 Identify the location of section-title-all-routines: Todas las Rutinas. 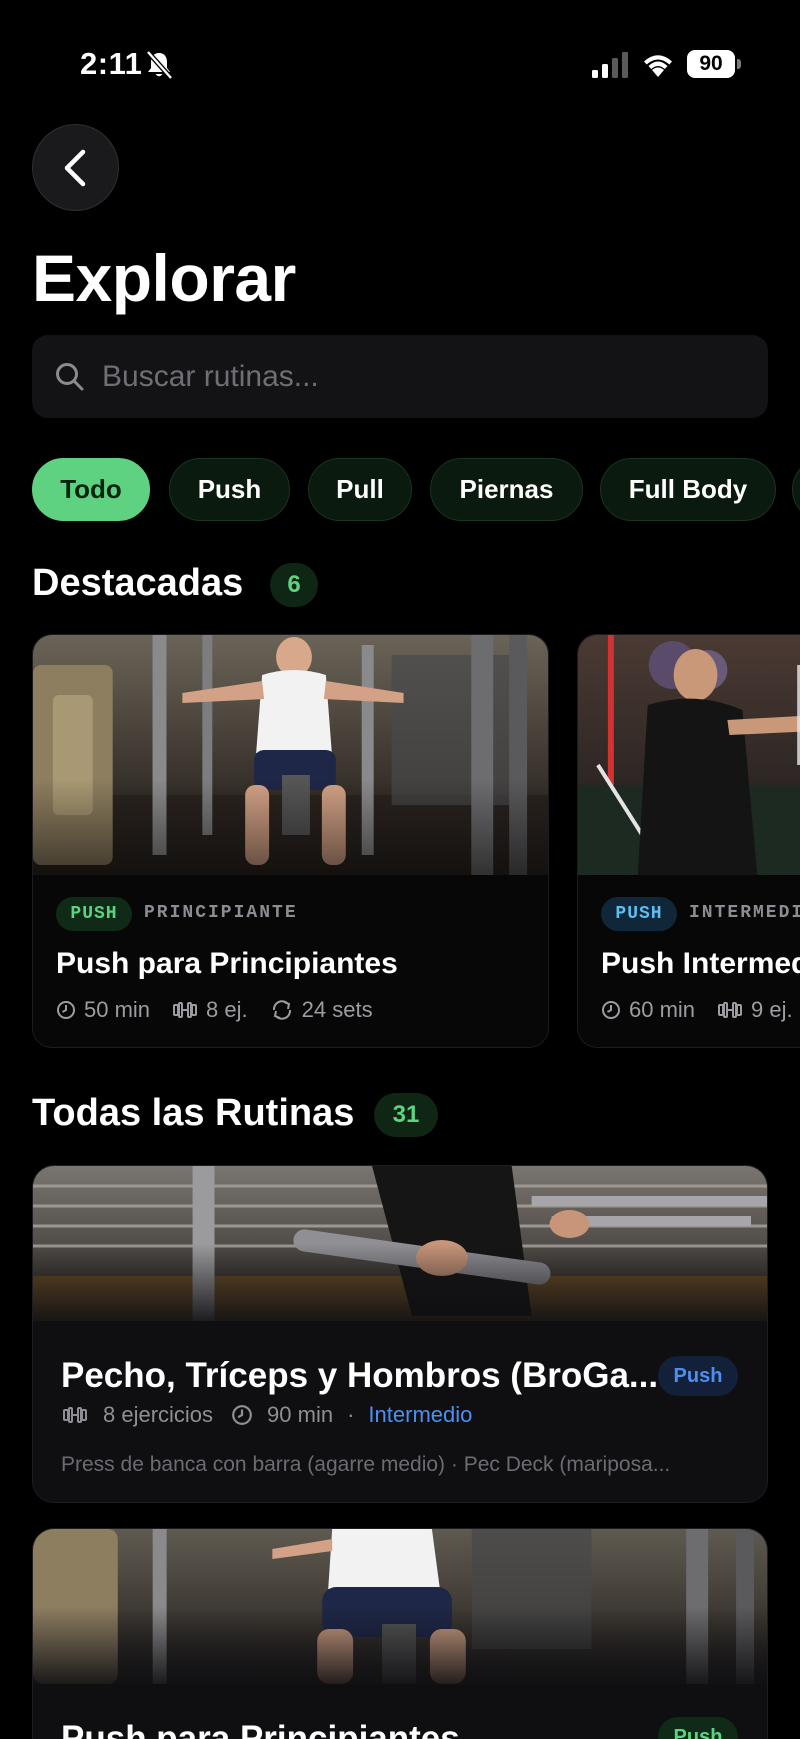
(193, 1113).